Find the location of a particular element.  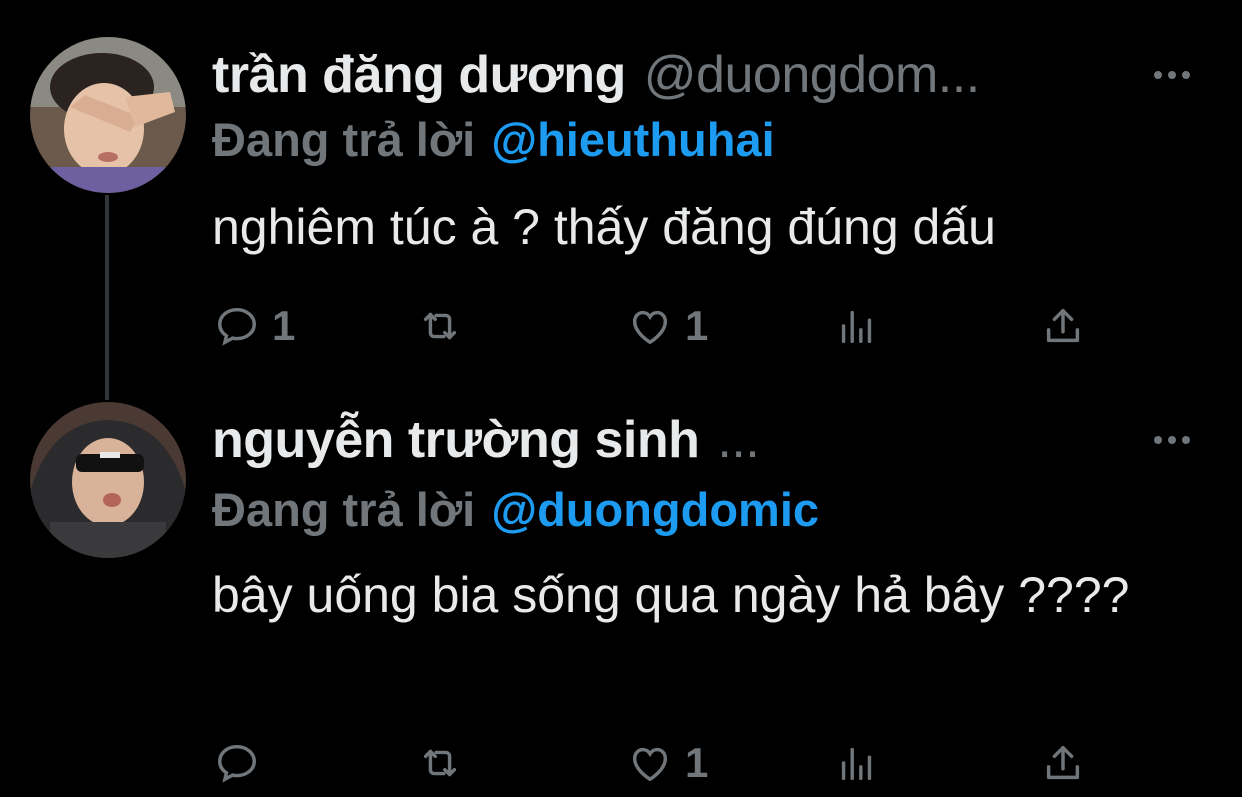

reply-button is located at coordinates (243, 763).